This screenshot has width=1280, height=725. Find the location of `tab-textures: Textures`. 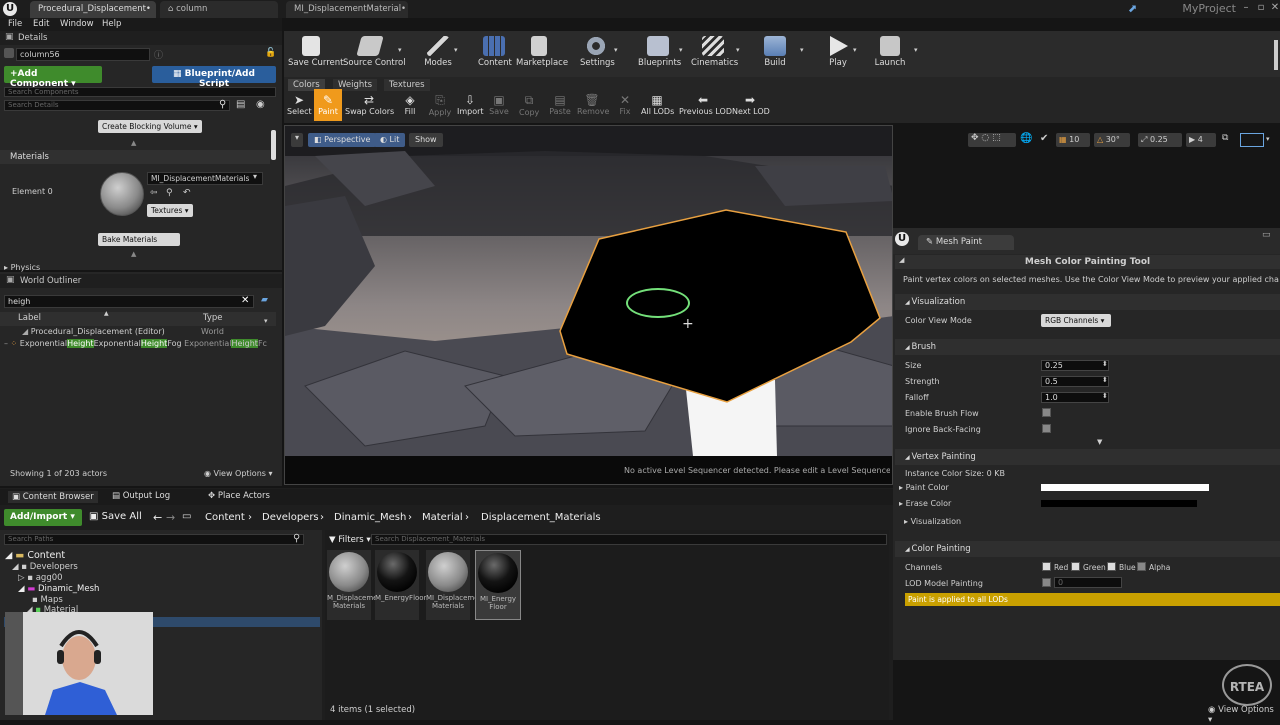

tab-textures: Textures is located at coordinates (407, 85).